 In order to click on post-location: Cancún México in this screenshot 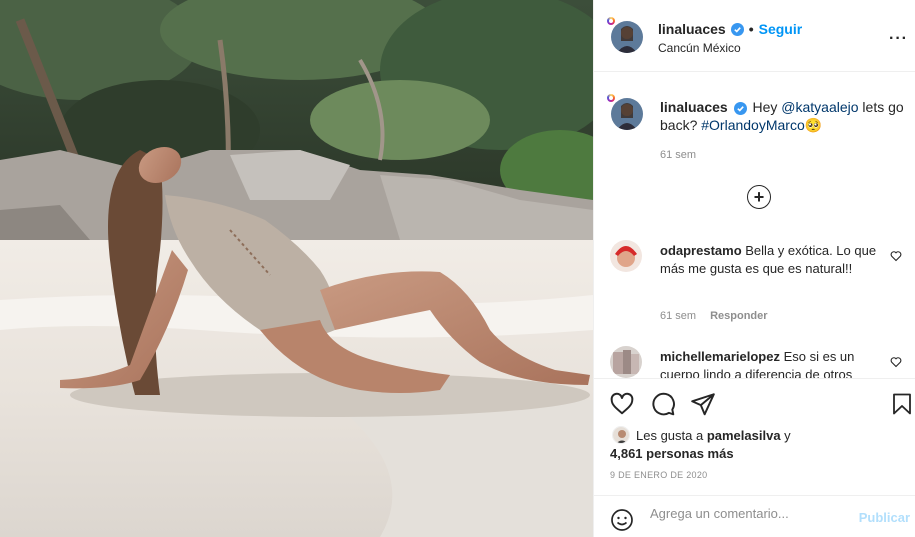, I will do `click(699, 48)`.